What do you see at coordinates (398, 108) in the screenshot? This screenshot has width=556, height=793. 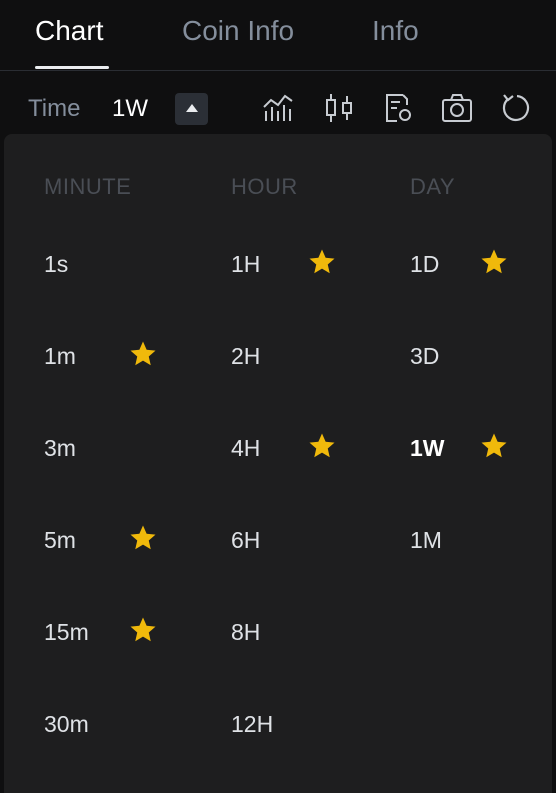 I see `chart-settings-icon` at bounding box center [398, 108].